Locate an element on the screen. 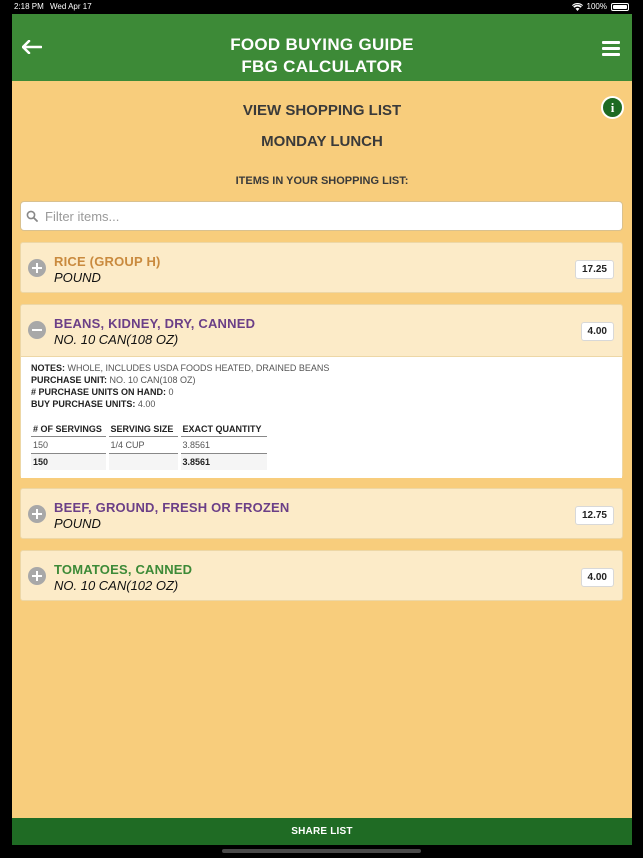  buy-units-row: BUY PURCHASE UNITS: 4.00 is located at coordinates (93, 404).